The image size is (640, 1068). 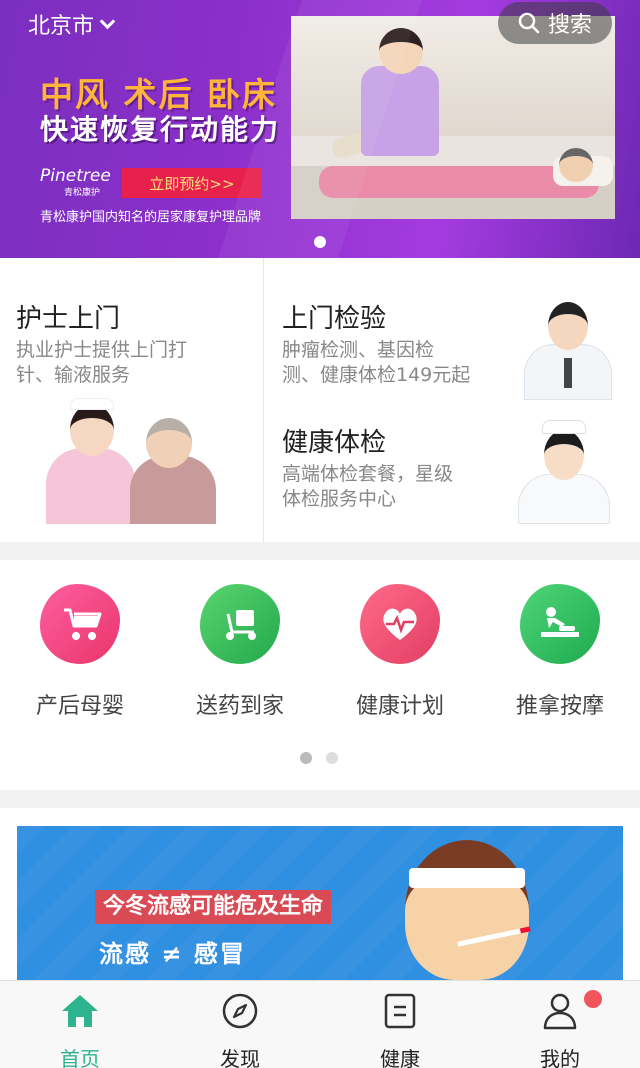 What do you see at coordinates (73, 375) in the screenshot?
I see `service-desc-line2: 针、输液服务` at bounding box center [73, 375].